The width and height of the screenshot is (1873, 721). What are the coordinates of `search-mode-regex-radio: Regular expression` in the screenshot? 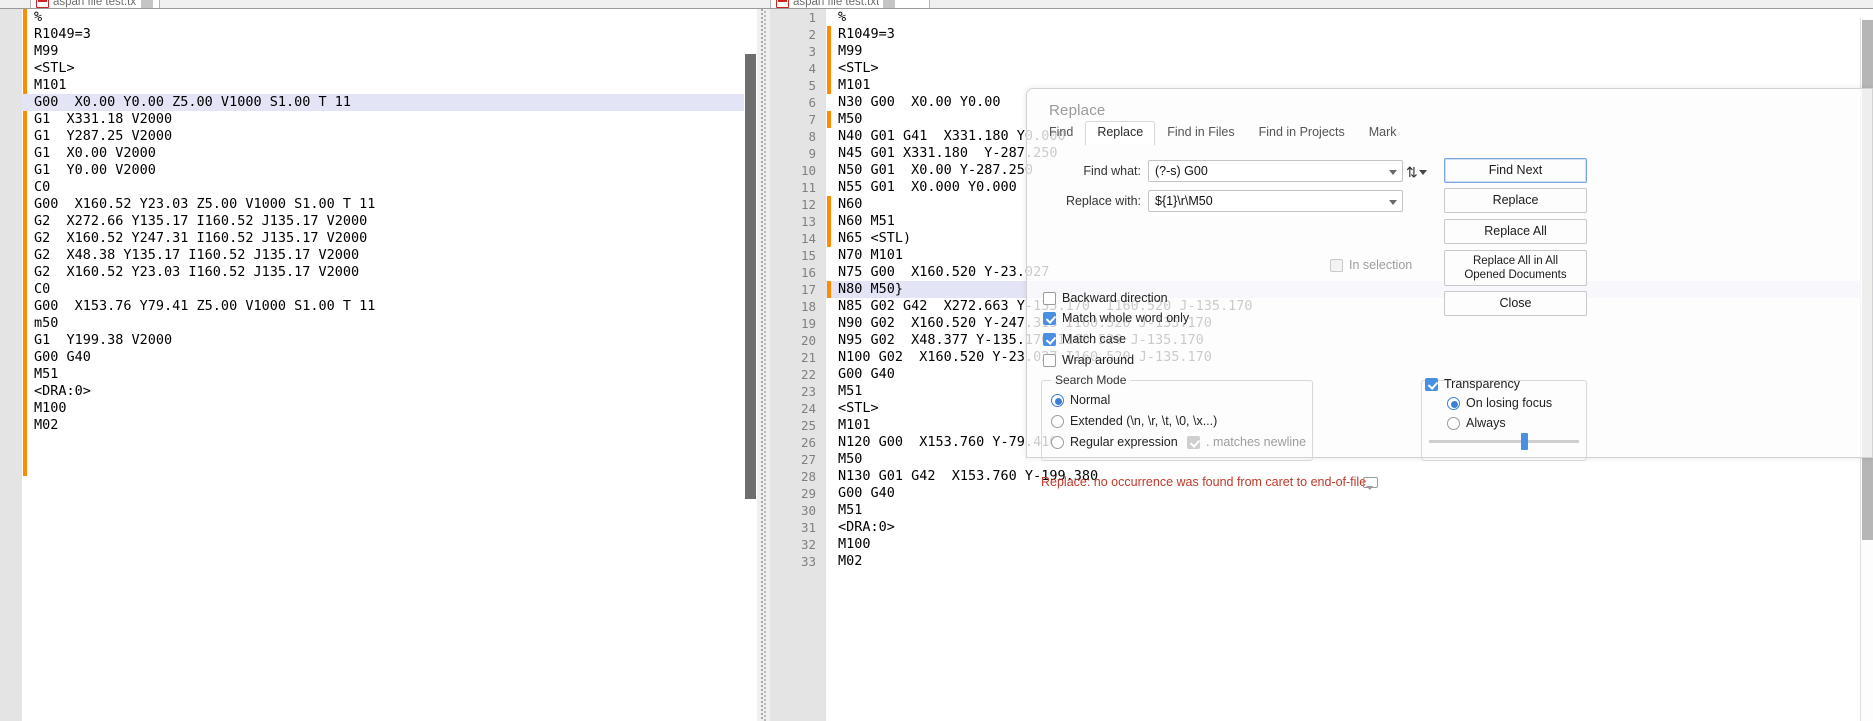 It's located at (1114, 442).